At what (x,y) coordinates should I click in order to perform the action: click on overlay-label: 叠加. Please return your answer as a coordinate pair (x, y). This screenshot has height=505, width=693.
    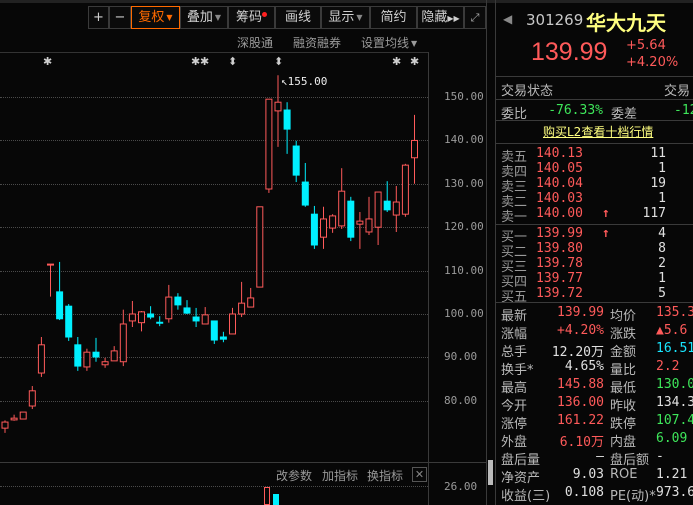
    Looking at the image, I should click on (199, 17).